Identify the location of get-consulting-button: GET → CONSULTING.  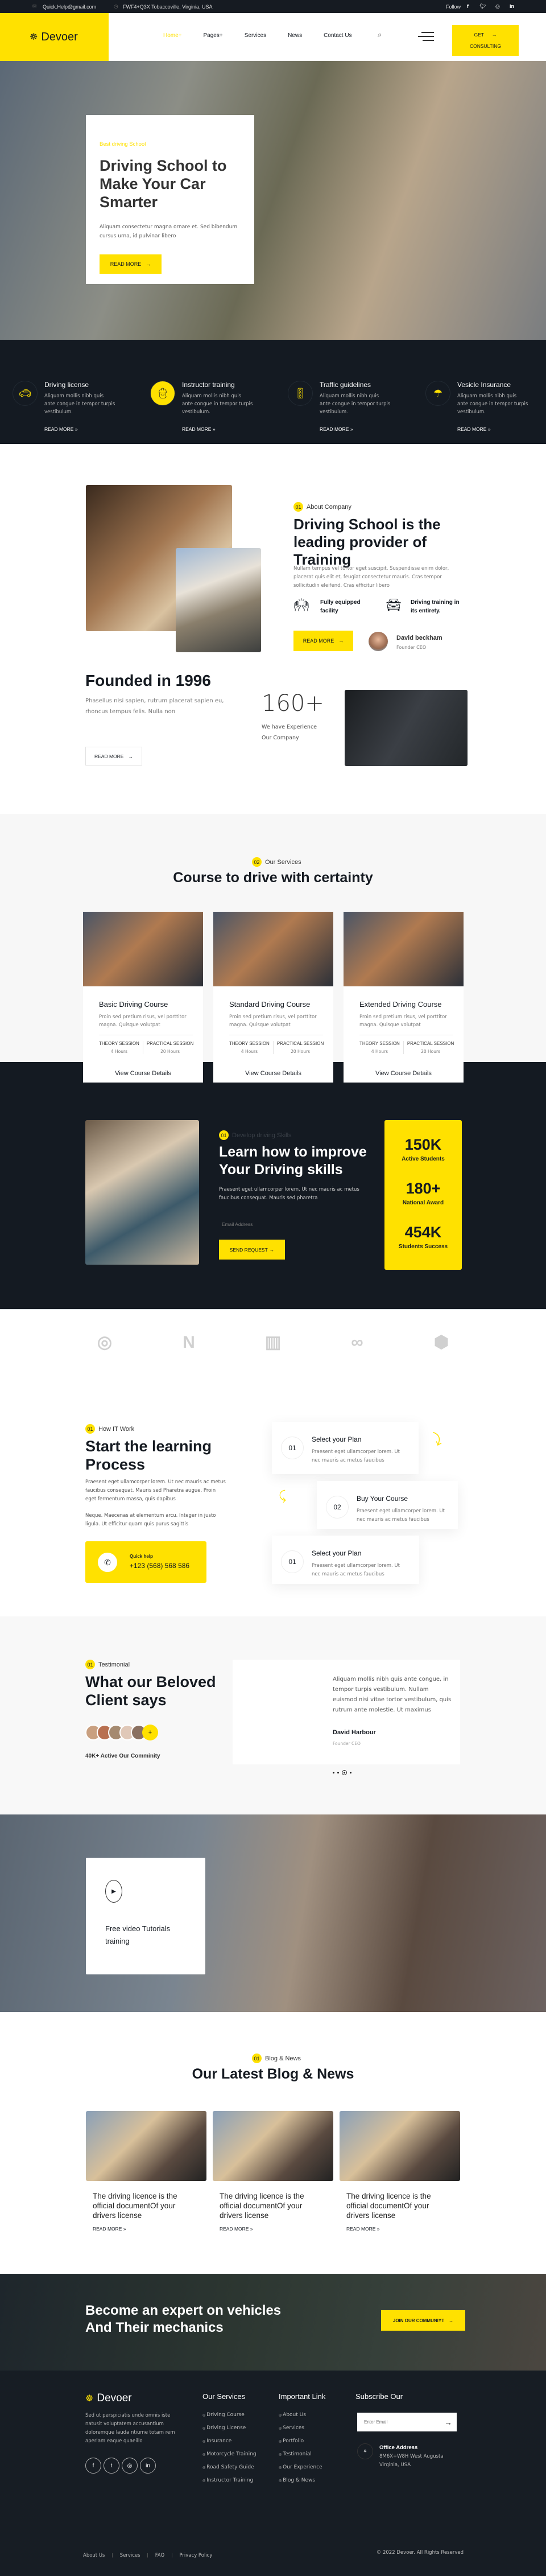
(485, 41).